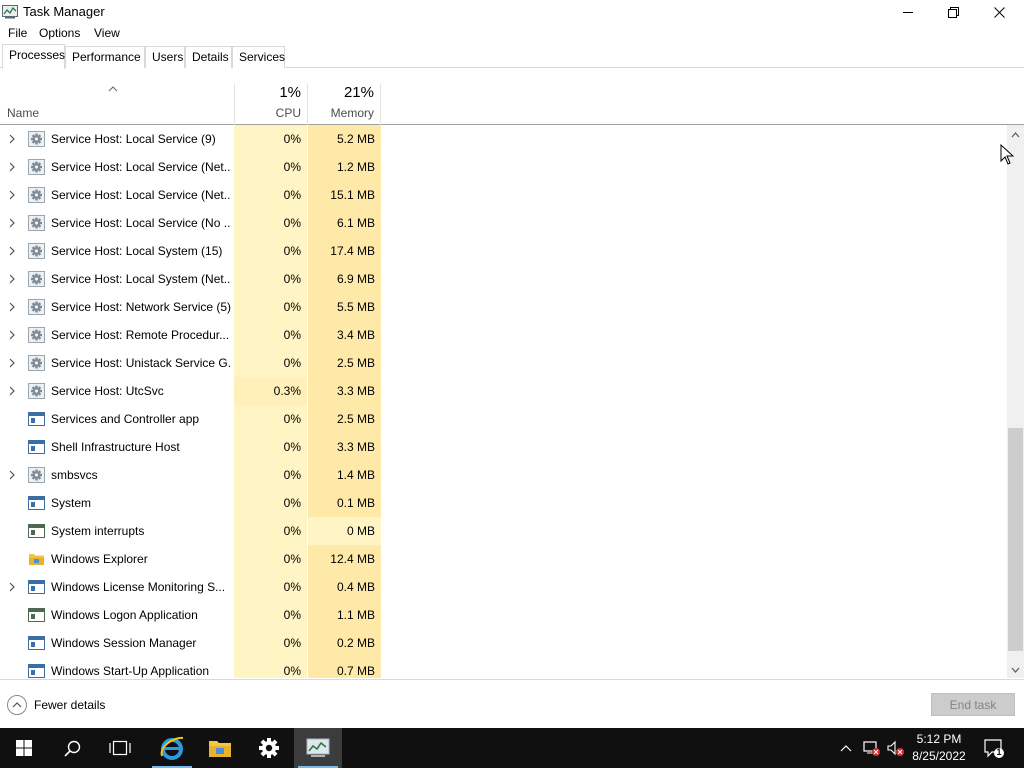  Describe the element at coordinates (503, 587) in the screenshot. I see `process-row: Windows License Monitoring S... 0% 0.4 MB` at that location.